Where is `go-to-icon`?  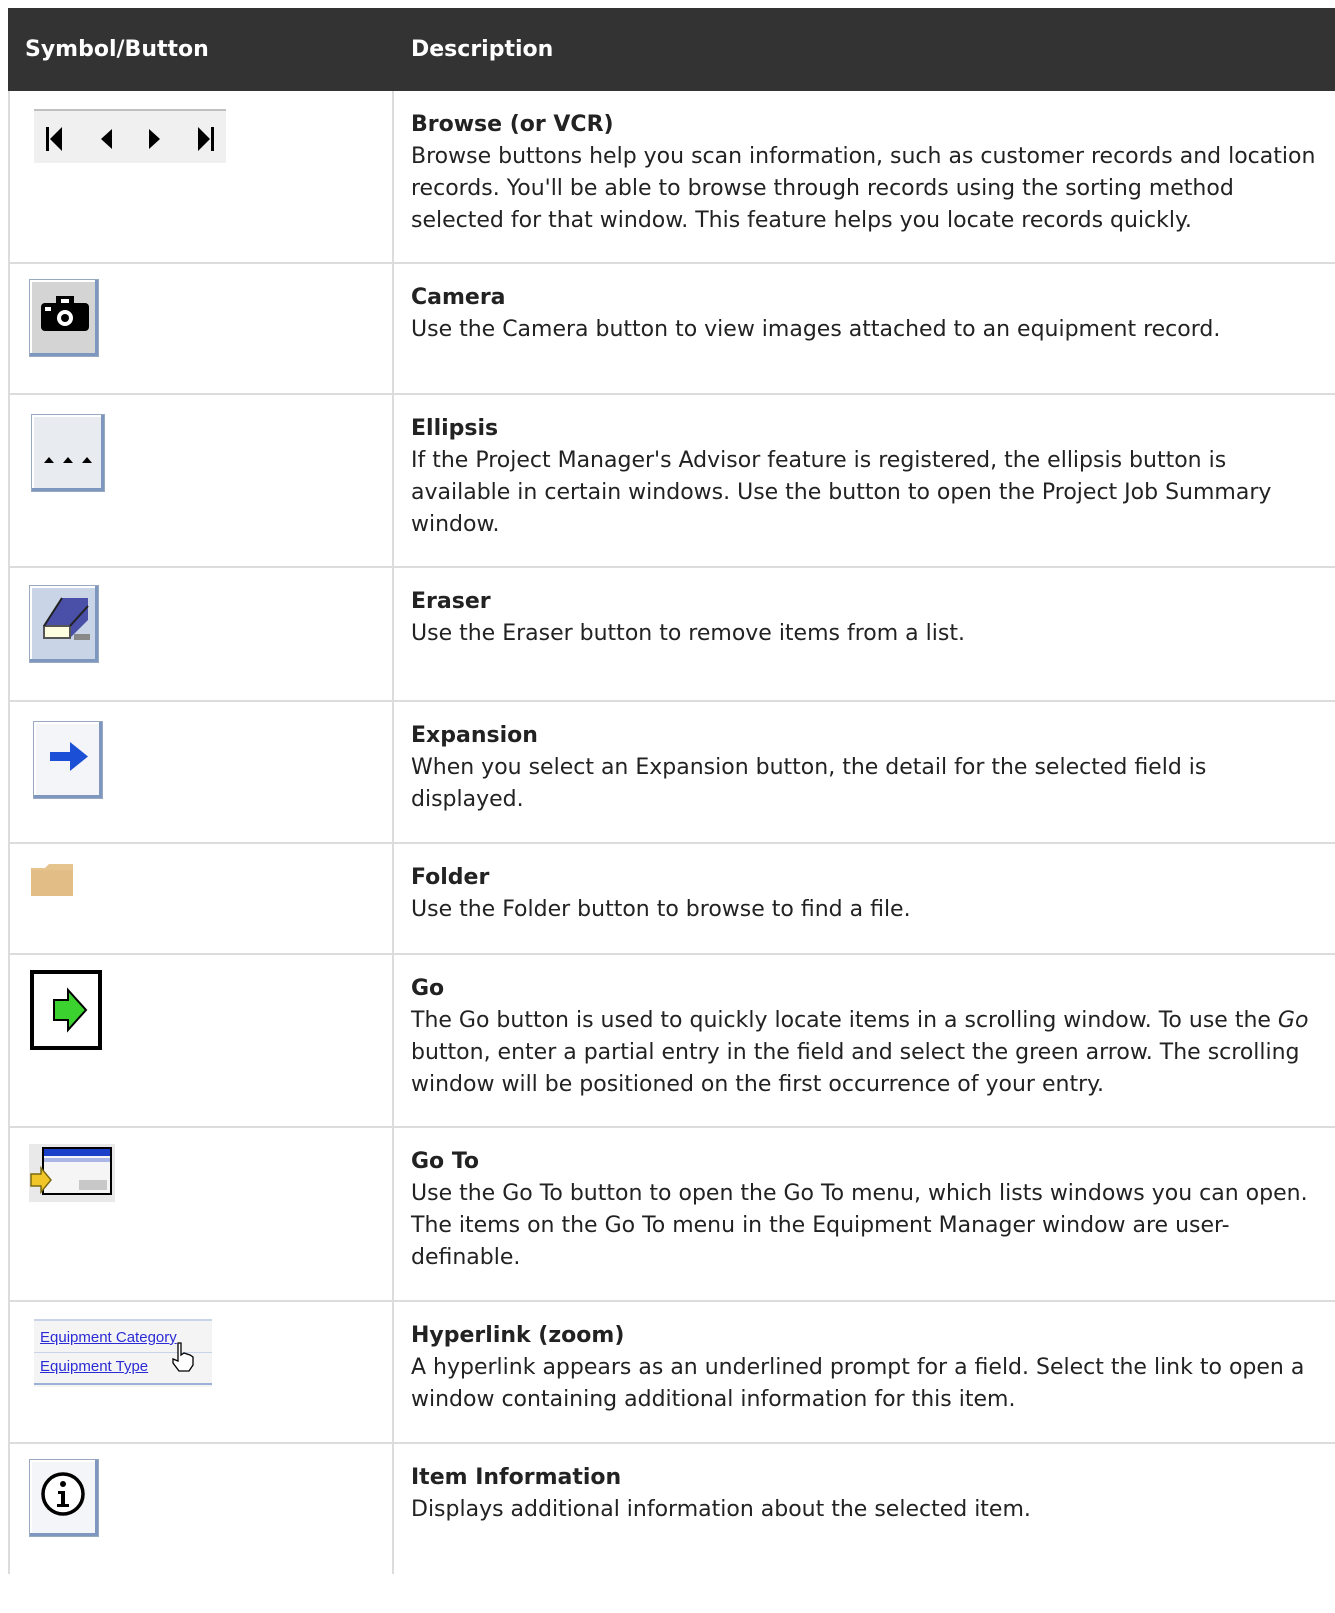 go-to-icon is located at coordinates (72, 1173).